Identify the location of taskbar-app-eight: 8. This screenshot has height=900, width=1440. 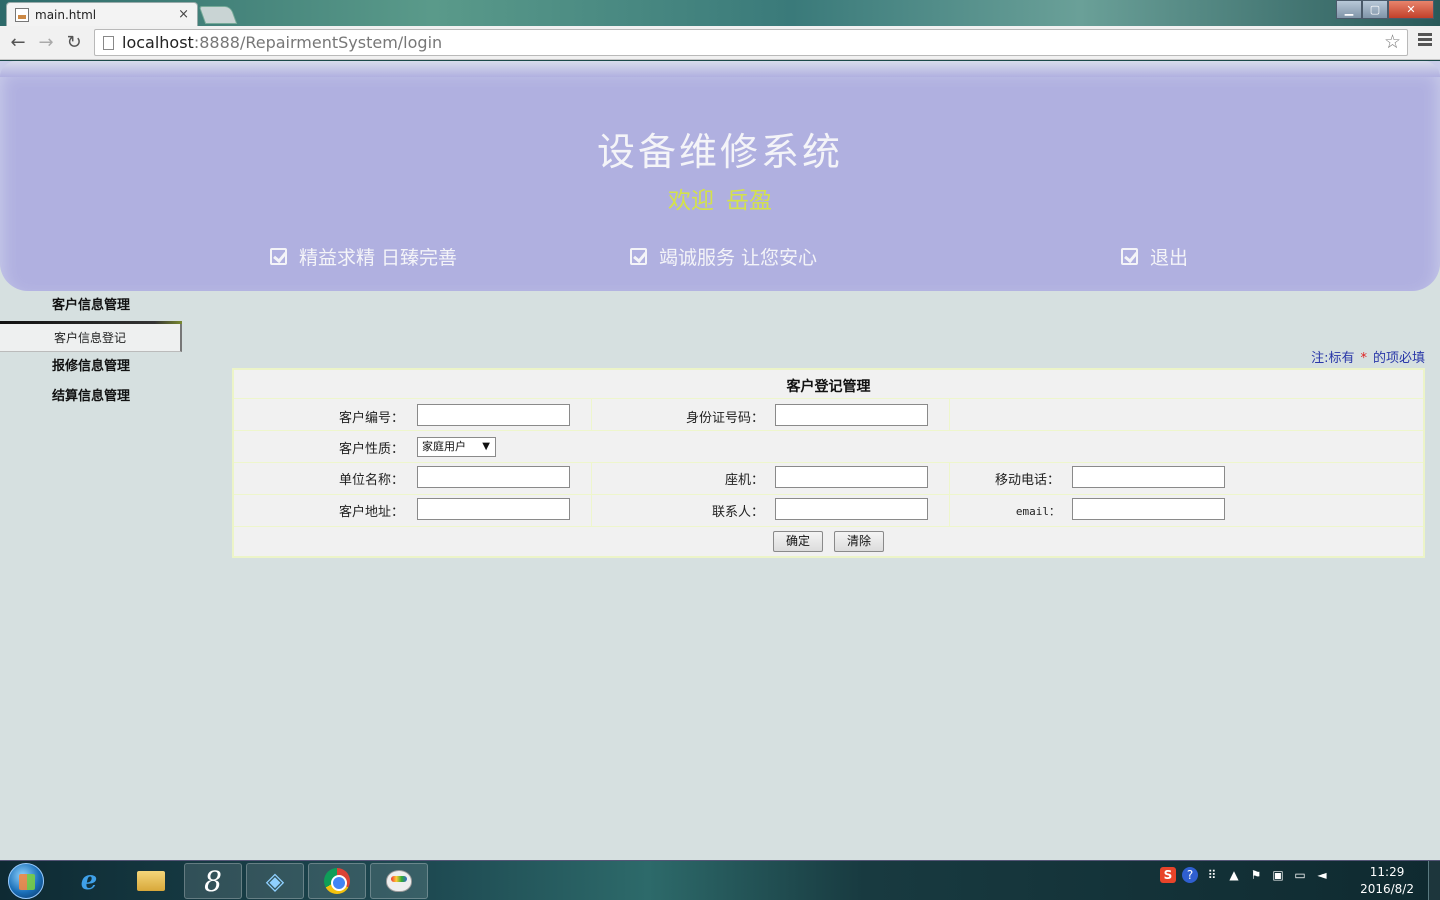
(213, 881).